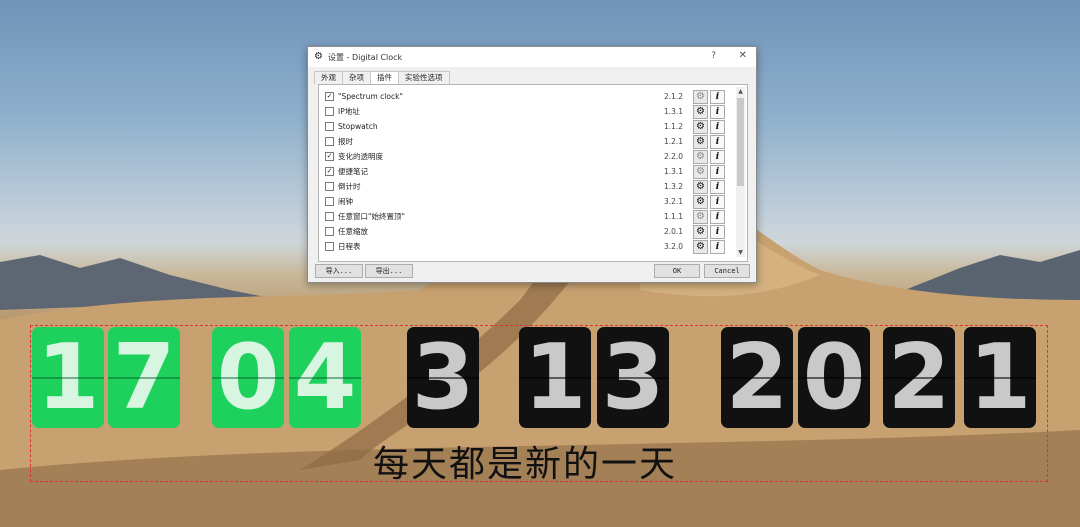 The height and width of the screenshot is (527, 1080). I want to click on minute-digit-2: 4, so click(325, 377).